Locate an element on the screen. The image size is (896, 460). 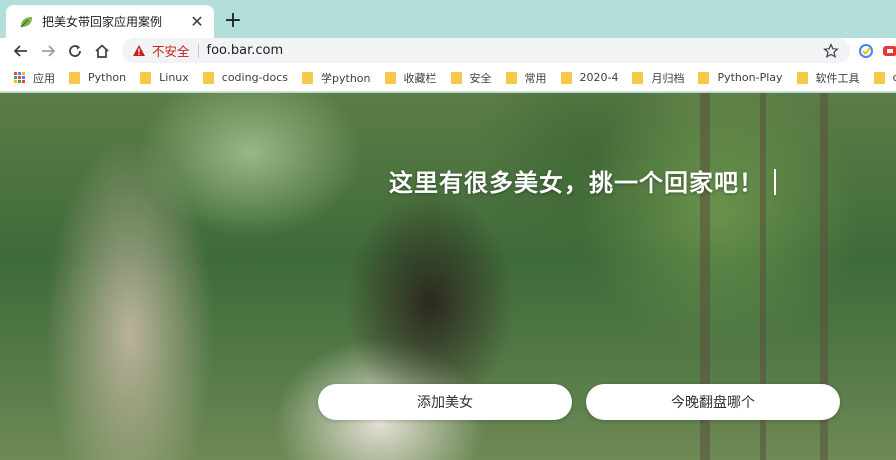
apps-grid-icon is located at coordinates (19, 77).